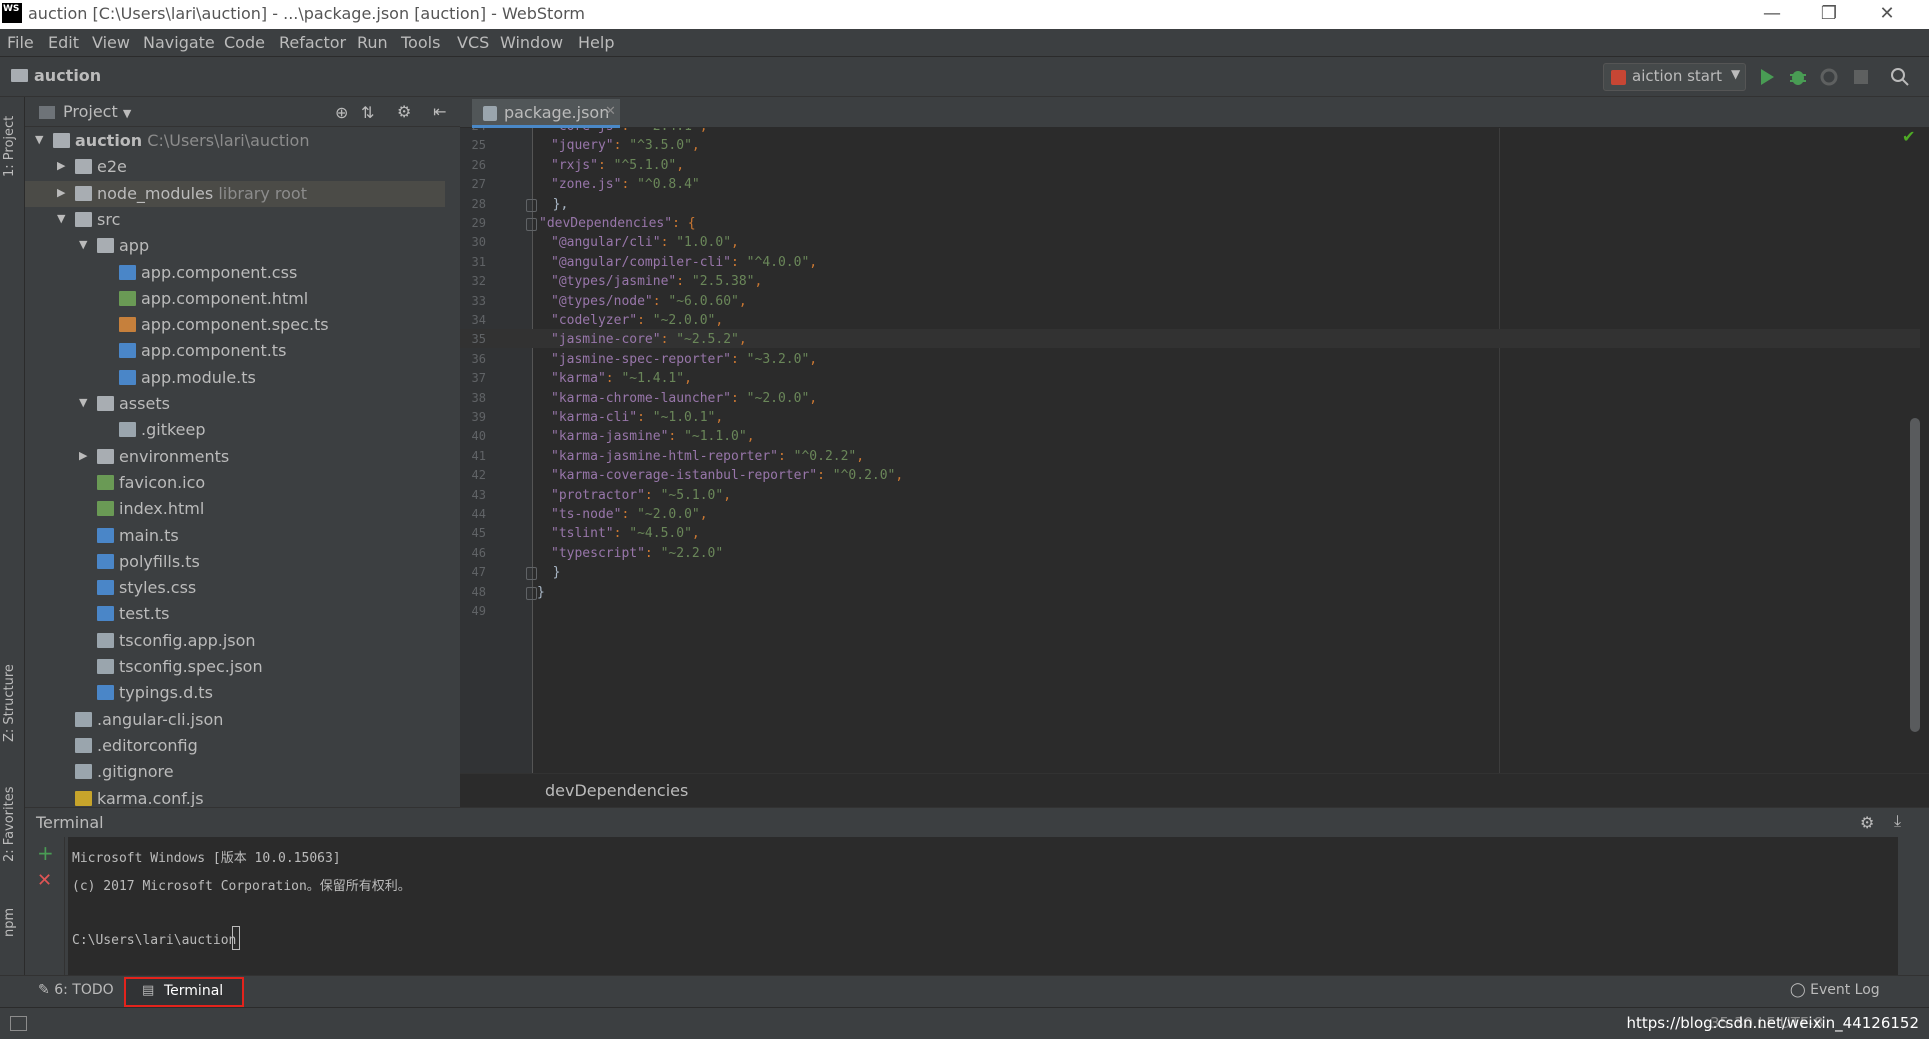  Describe the element at coordinates (244, 42) in the screenshot. I see `menu-code: Code` at that location.